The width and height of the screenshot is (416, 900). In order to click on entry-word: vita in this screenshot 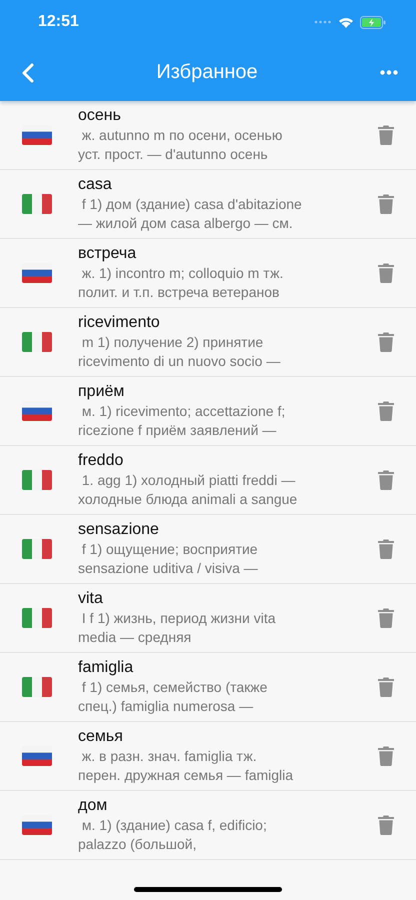, I will do `click(91, 598)`.